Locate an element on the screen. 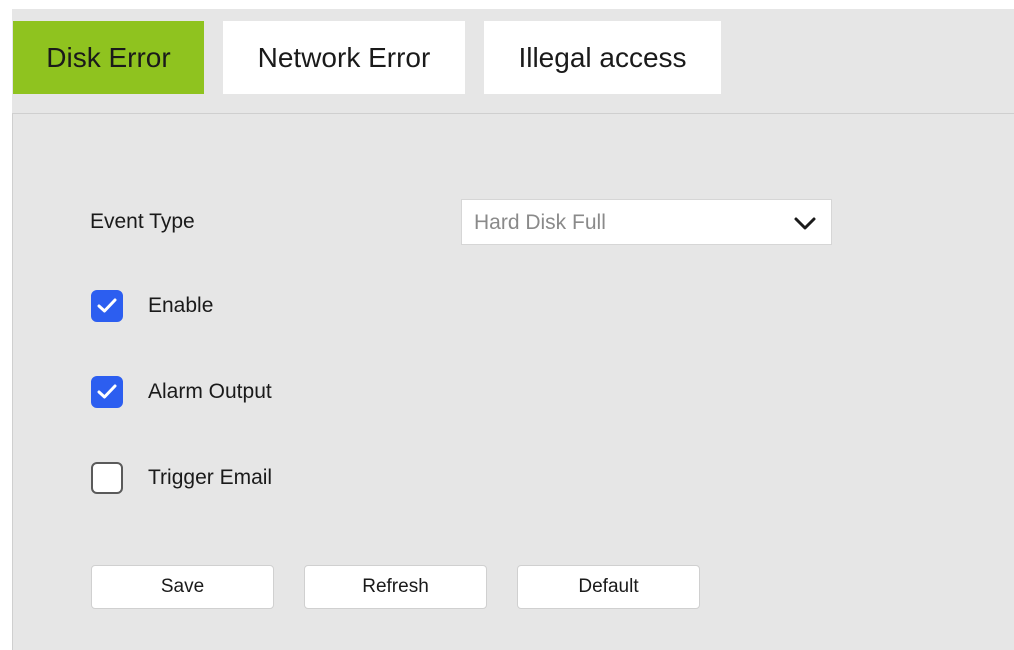  alarm-output-row: Alarm Output is located at coordinates (181, 392).